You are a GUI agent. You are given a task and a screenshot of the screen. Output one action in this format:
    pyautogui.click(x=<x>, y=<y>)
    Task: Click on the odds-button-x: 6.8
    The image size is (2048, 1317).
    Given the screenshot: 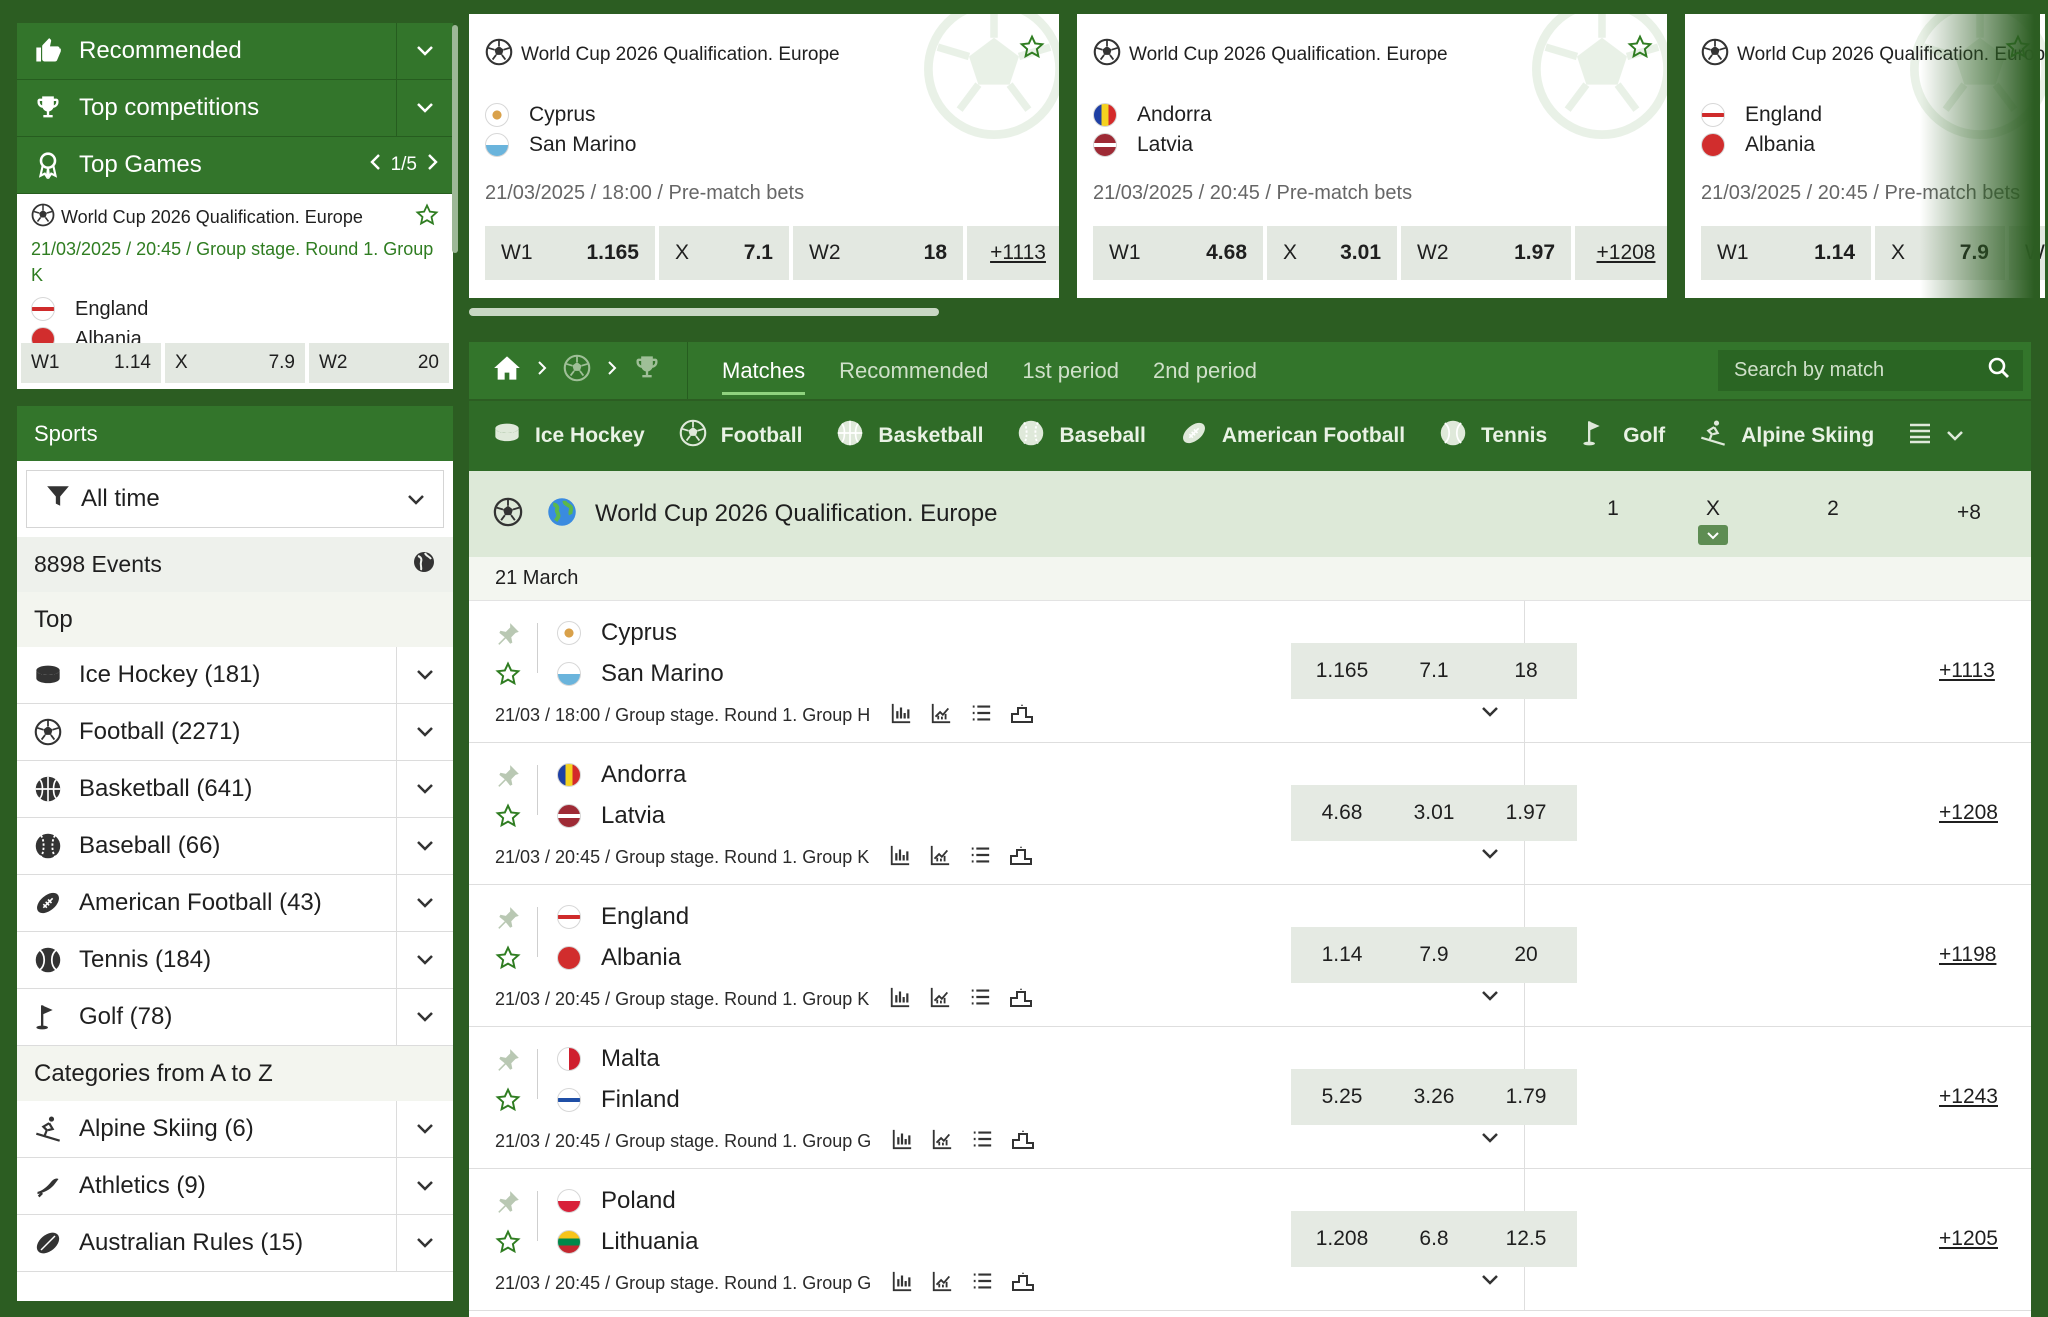 What is the action you would take?
    pyautogui.click(x=1434, y=1239)
    